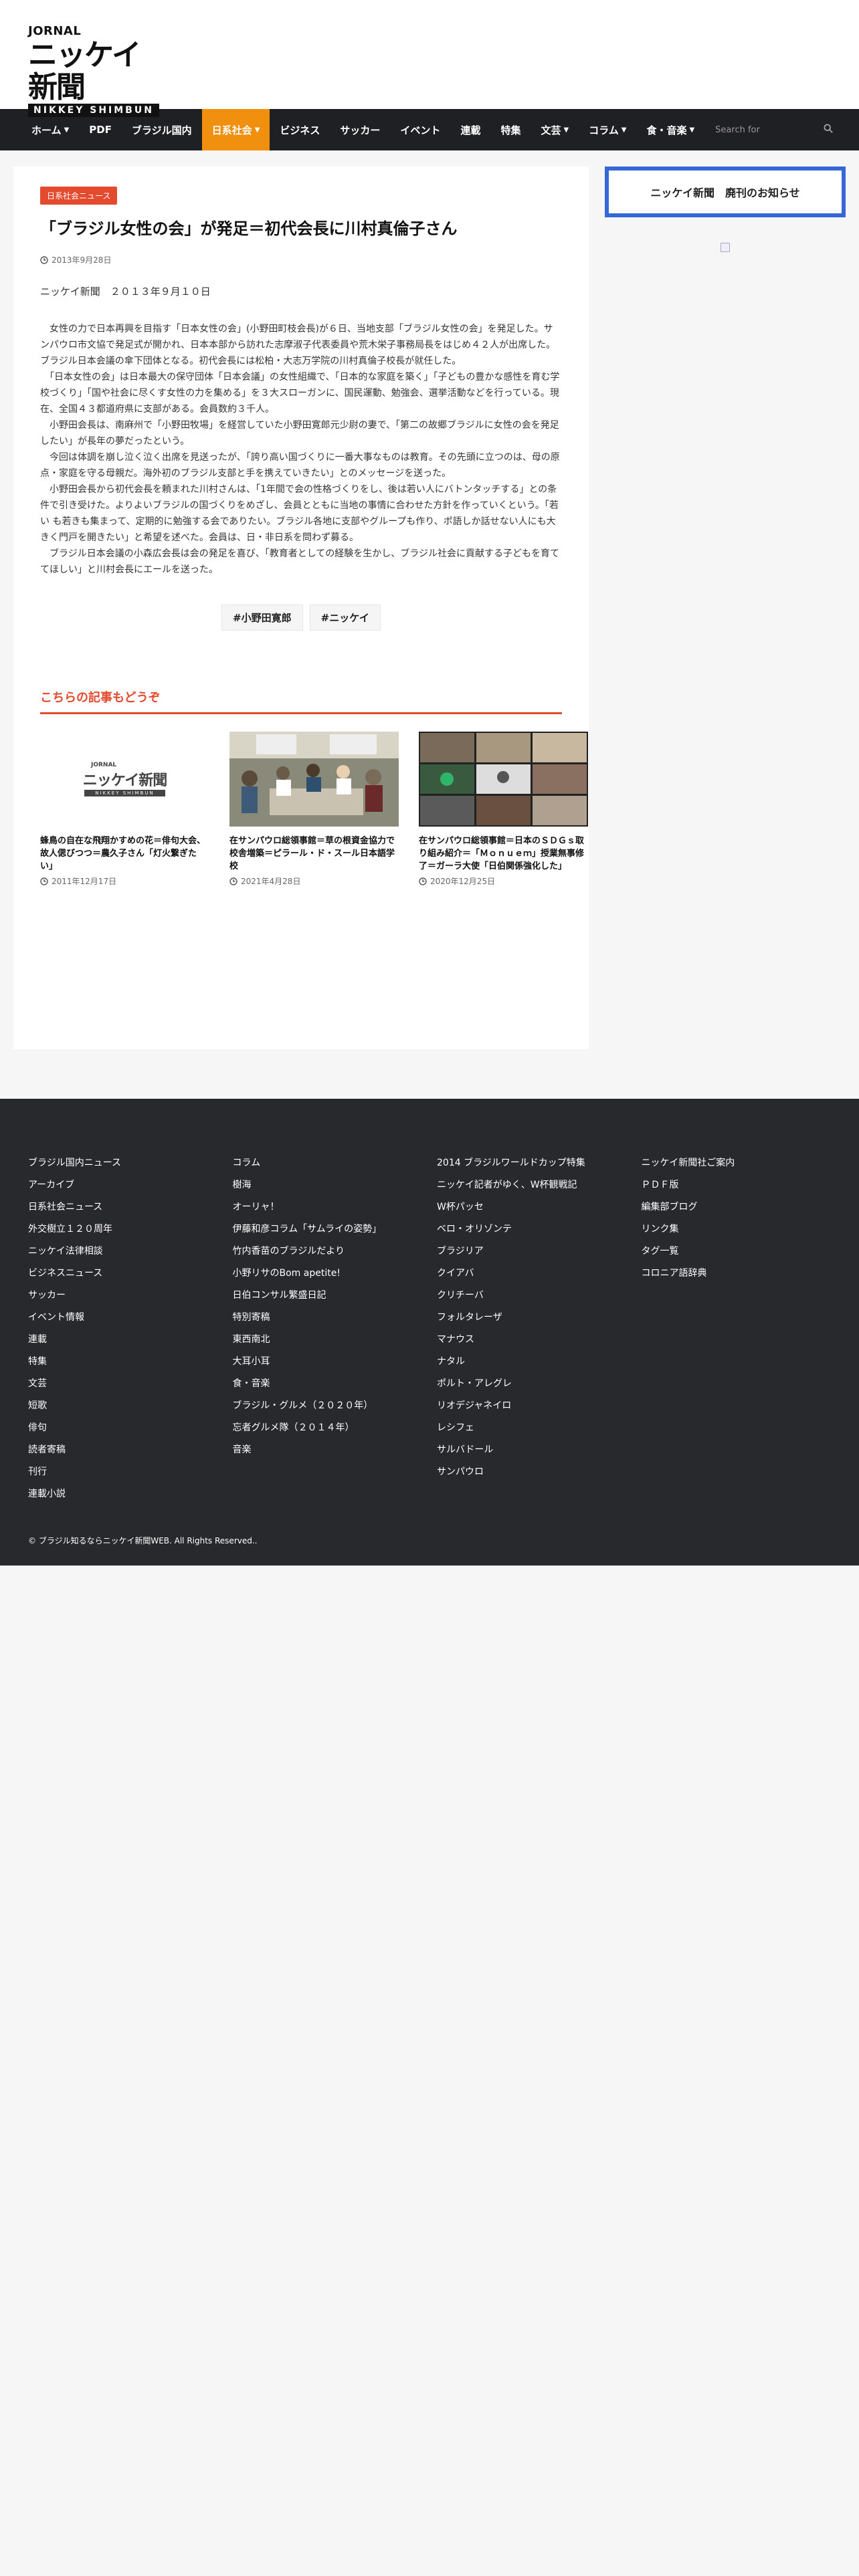 The width and height of the screenshot is (859, 2576). Describe the element at coordinates (540, 1229) in the screenshot. I see `footer-link: ベロ・オリゾンテ` at that location.